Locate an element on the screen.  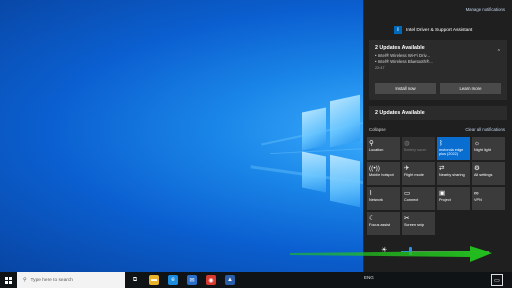
windows-logo is located at coordinates (332, 154).